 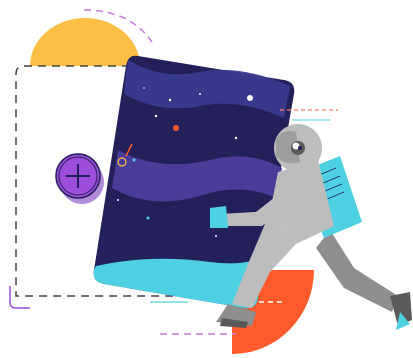 I want to click on add-button, so click(x=79, y=178).